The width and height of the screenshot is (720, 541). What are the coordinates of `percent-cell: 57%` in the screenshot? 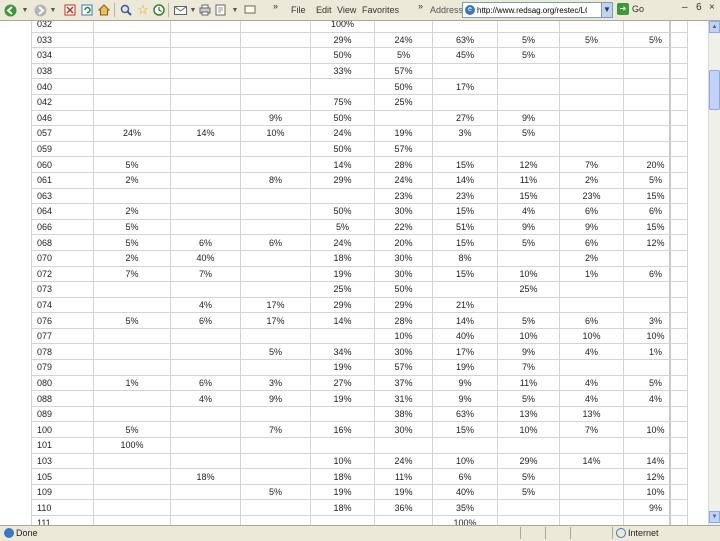 It's located at (403, 367).